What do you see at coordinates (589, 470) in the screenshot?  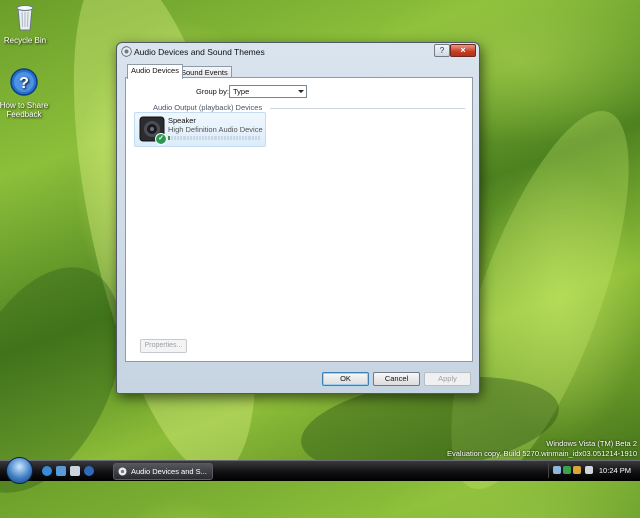 I see `volume-icon` at bounding box center [589, 470].